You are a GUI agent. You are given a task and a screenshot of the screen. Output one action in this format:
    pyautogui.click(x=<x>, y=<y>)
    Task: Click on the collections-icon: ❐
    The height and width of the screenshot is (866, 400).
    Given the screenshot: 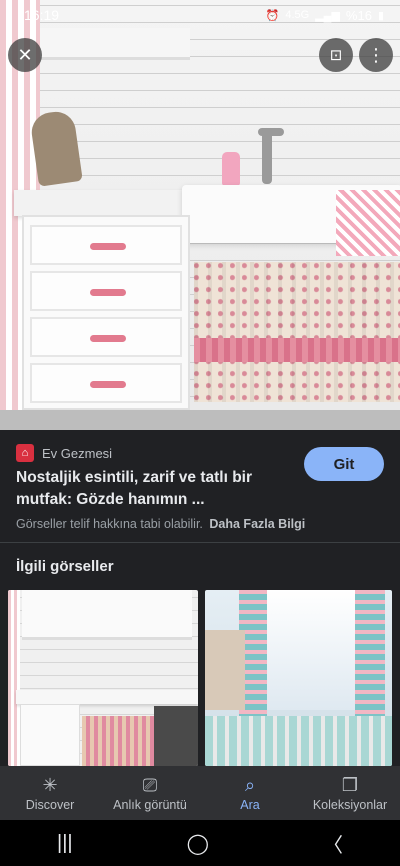 What is the action you would take?
    pyautogui.click(x=350, y=784)
    